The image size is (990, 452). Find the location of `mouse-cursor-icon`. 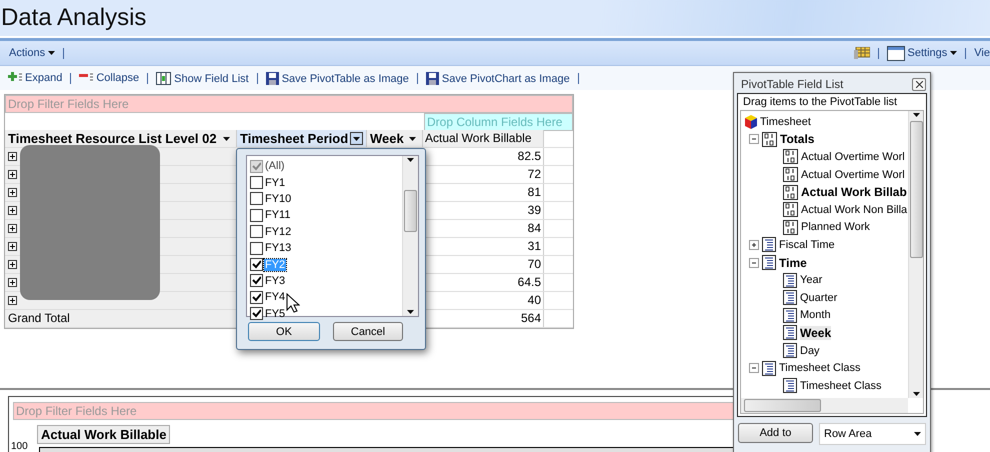

mouse-cursor-icon is located at coordinates (293, 303).